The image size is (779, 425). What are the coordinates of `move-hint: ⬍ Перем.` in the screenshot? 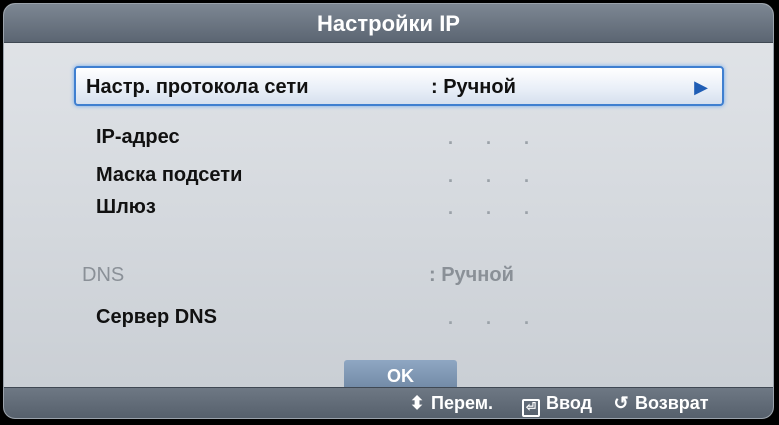 It's located at (450, 403).